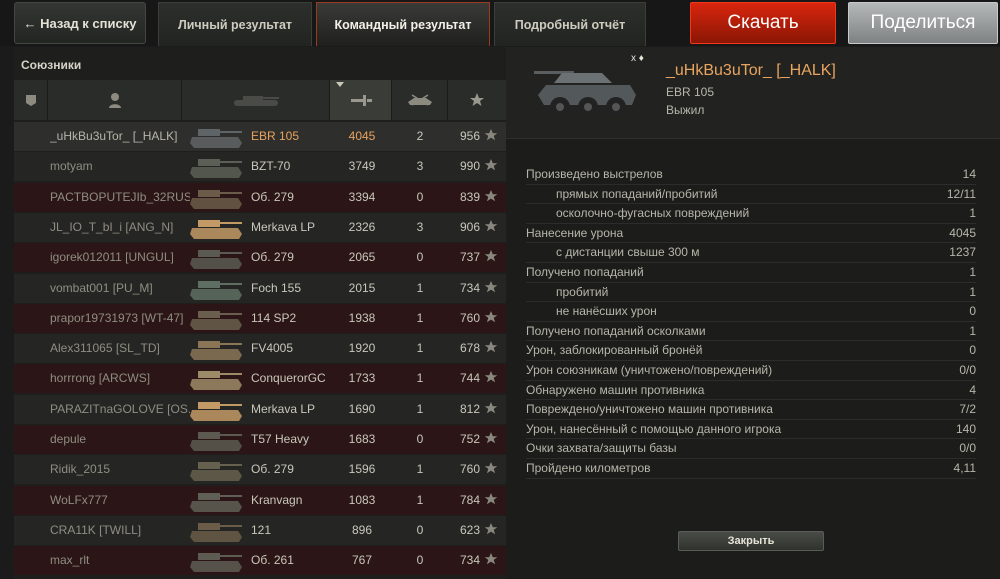  Describe the element at coordinates (751, 541) in the screenshot. I see `close-button: Закрыть` at that location.